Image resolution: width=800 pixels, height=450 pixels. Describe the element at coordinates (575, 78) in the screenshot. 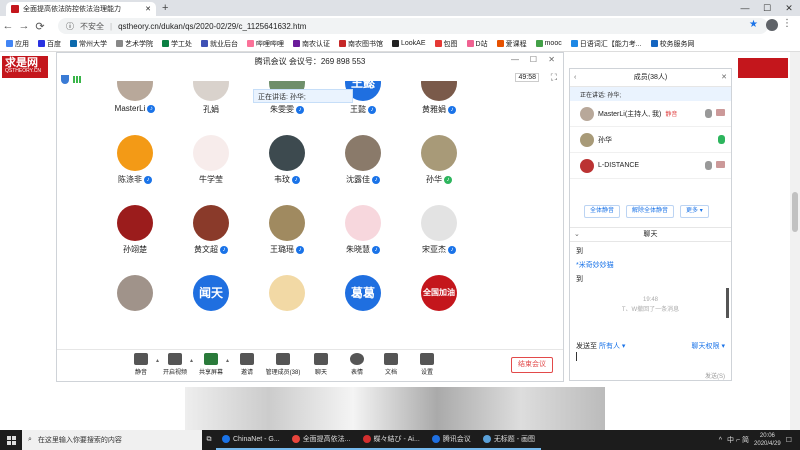

I see `collapse-panel-icon: ‹` at that location.